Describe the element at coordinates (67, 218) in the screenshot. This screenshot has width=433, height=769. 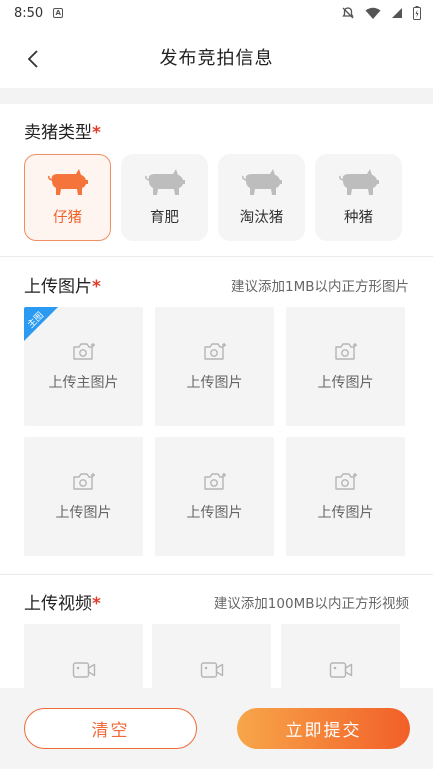
I see `pig-type-label: 仔猪` at that location.